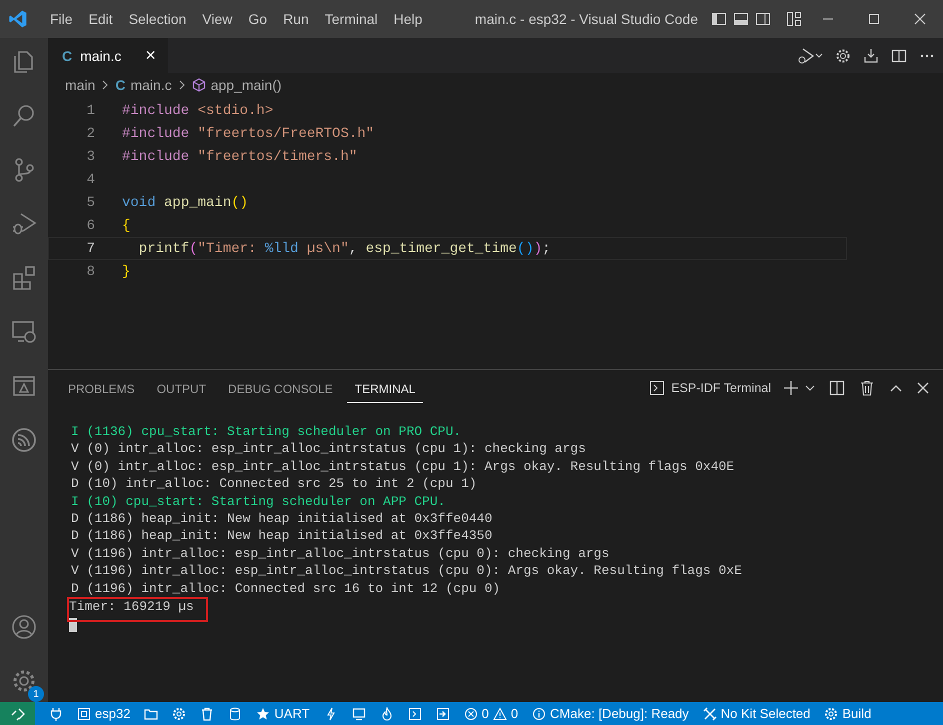 Image resolution: width=943 pixels, height=725 pixels. What do you see at coordinates (286, 589) in the screenshot?
I see `terminal-line: D (1196) intr_alloc: Connected src 16 to int 12 (cpu 0)` at bounding box center [286, 589].